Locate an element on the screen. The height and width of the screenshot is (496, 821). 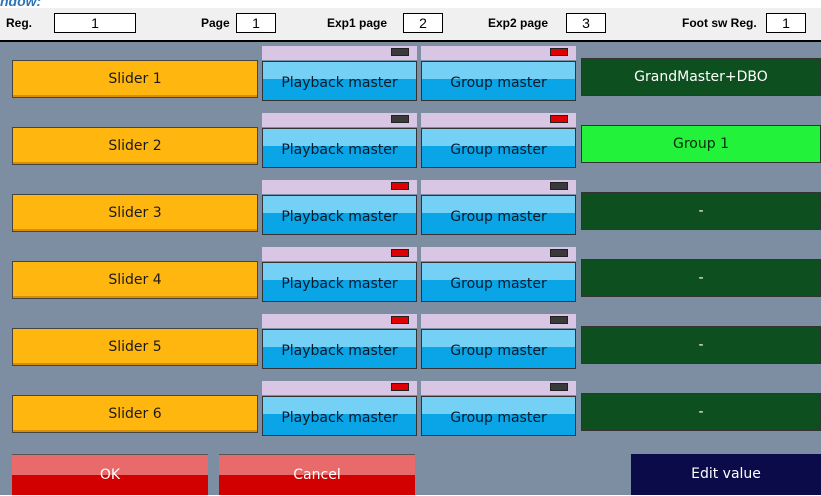
reg-field: 1 is located at coordinates (95, 23).